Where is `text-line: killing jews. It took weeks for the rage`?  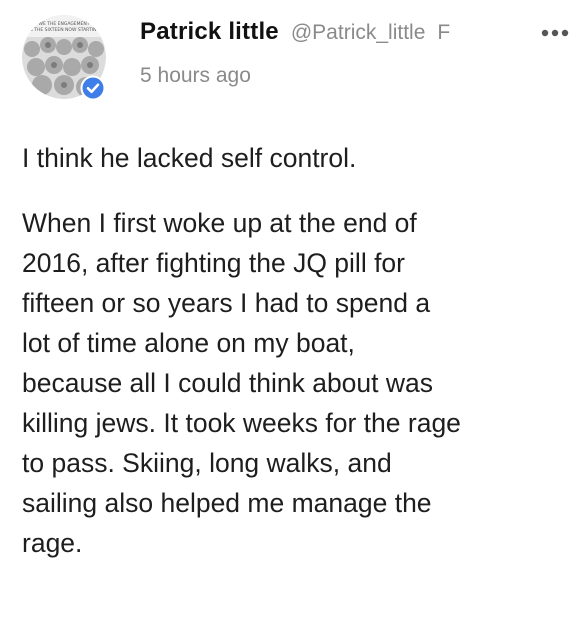
text-line: killing jews. It took weeks for the rage is located at coordinates (241, 423).